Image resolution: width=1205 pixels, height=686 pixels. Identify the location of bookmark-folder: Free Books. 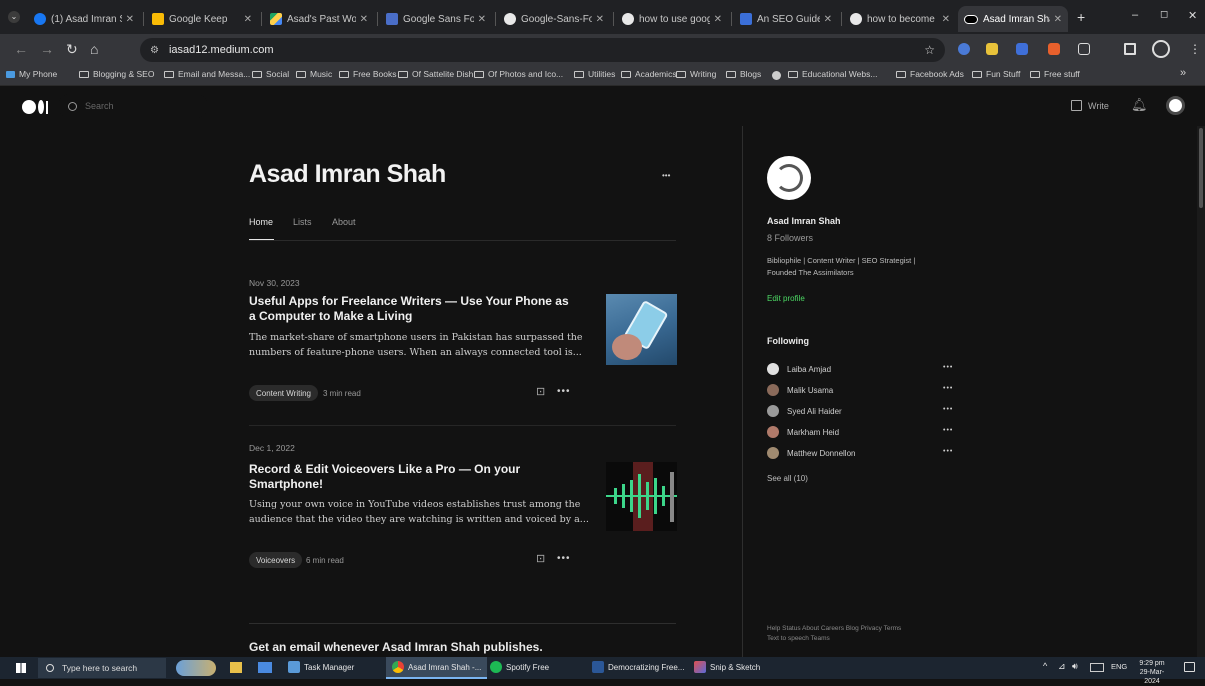
(367, 74).